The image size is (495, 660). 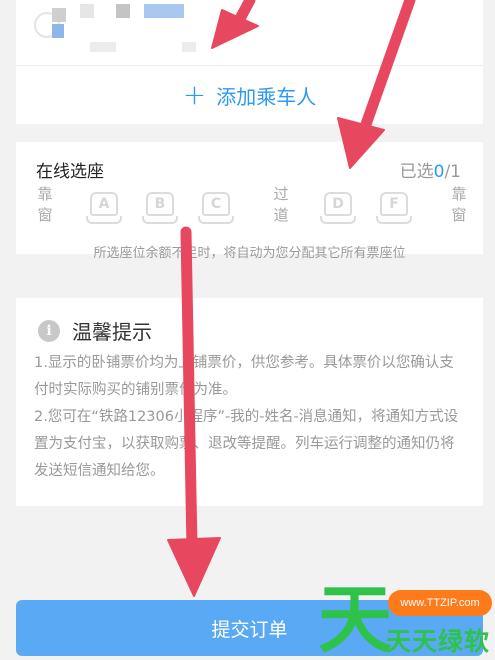 I want to click on seat-selected-count: 已选0/1, so click(x=430, y=169).